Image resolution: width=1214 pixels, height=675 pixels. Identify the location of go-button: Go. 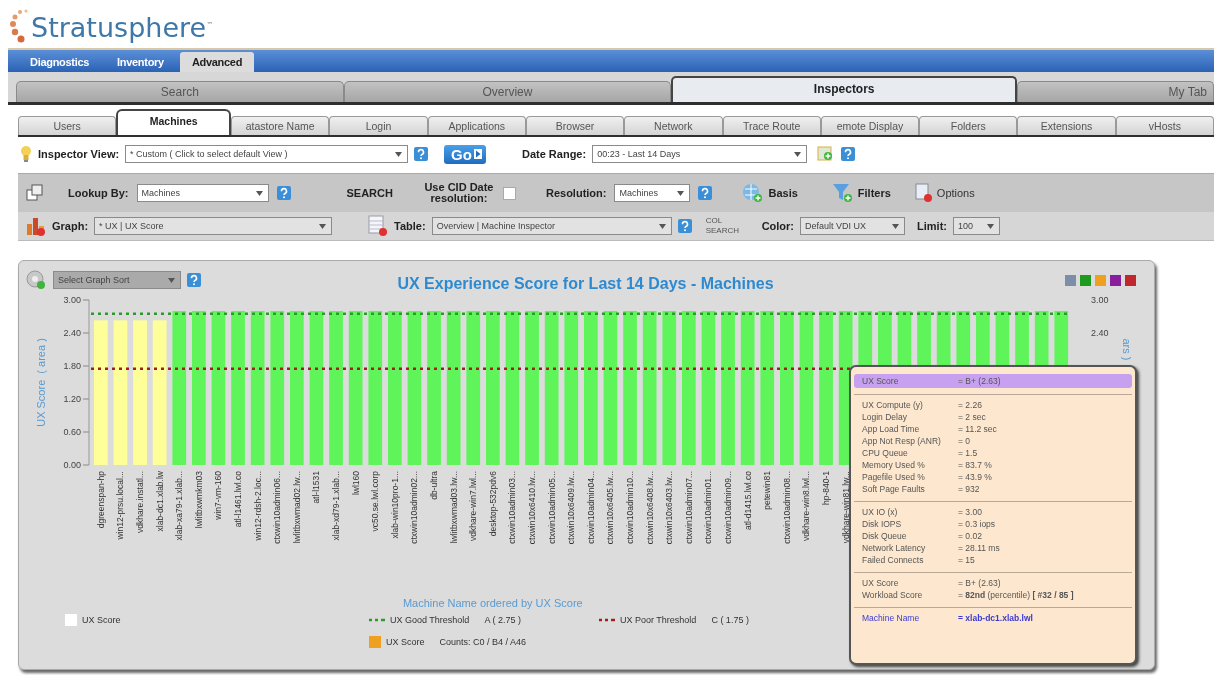
(465, 154).